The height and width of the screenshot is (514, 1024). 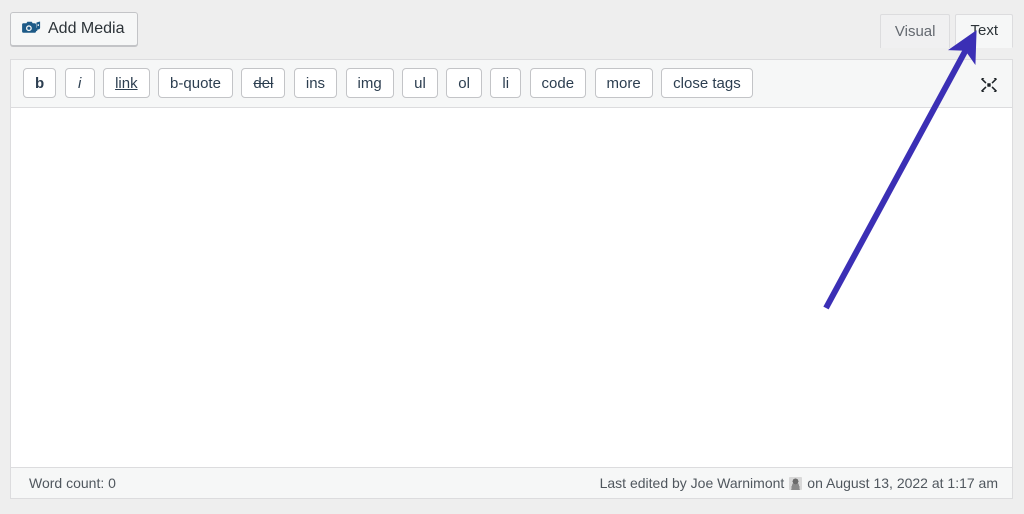 I want to click on fullscreen-toggle-button, so click(x=989, y=85).